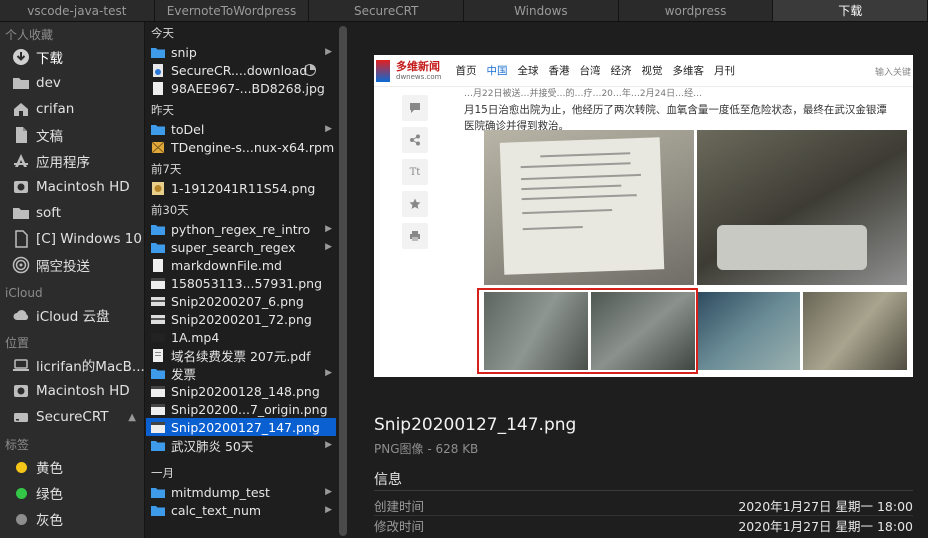 Image resolution: width=928 pixels, height=538 pixels. I want to click on sidebar-item-downloads: 下载, so click(72, 57).